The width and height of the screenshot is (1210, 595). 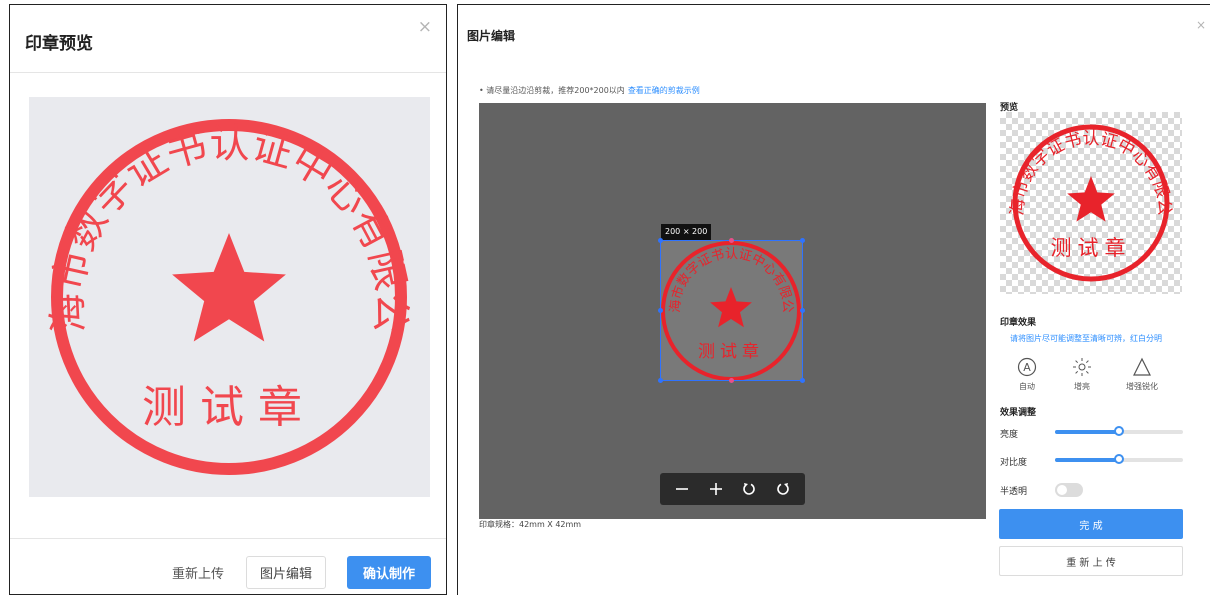 What do you see at coordinates (229, 287) in the screenshot?
I see `stamp-star` at bounding box center [229, 287].